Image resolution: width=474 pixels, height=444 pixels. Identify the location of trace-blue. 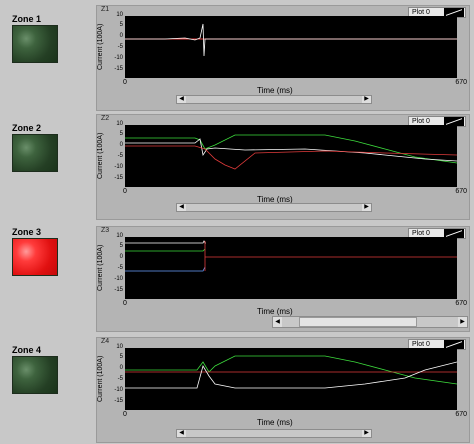
(165, 269).